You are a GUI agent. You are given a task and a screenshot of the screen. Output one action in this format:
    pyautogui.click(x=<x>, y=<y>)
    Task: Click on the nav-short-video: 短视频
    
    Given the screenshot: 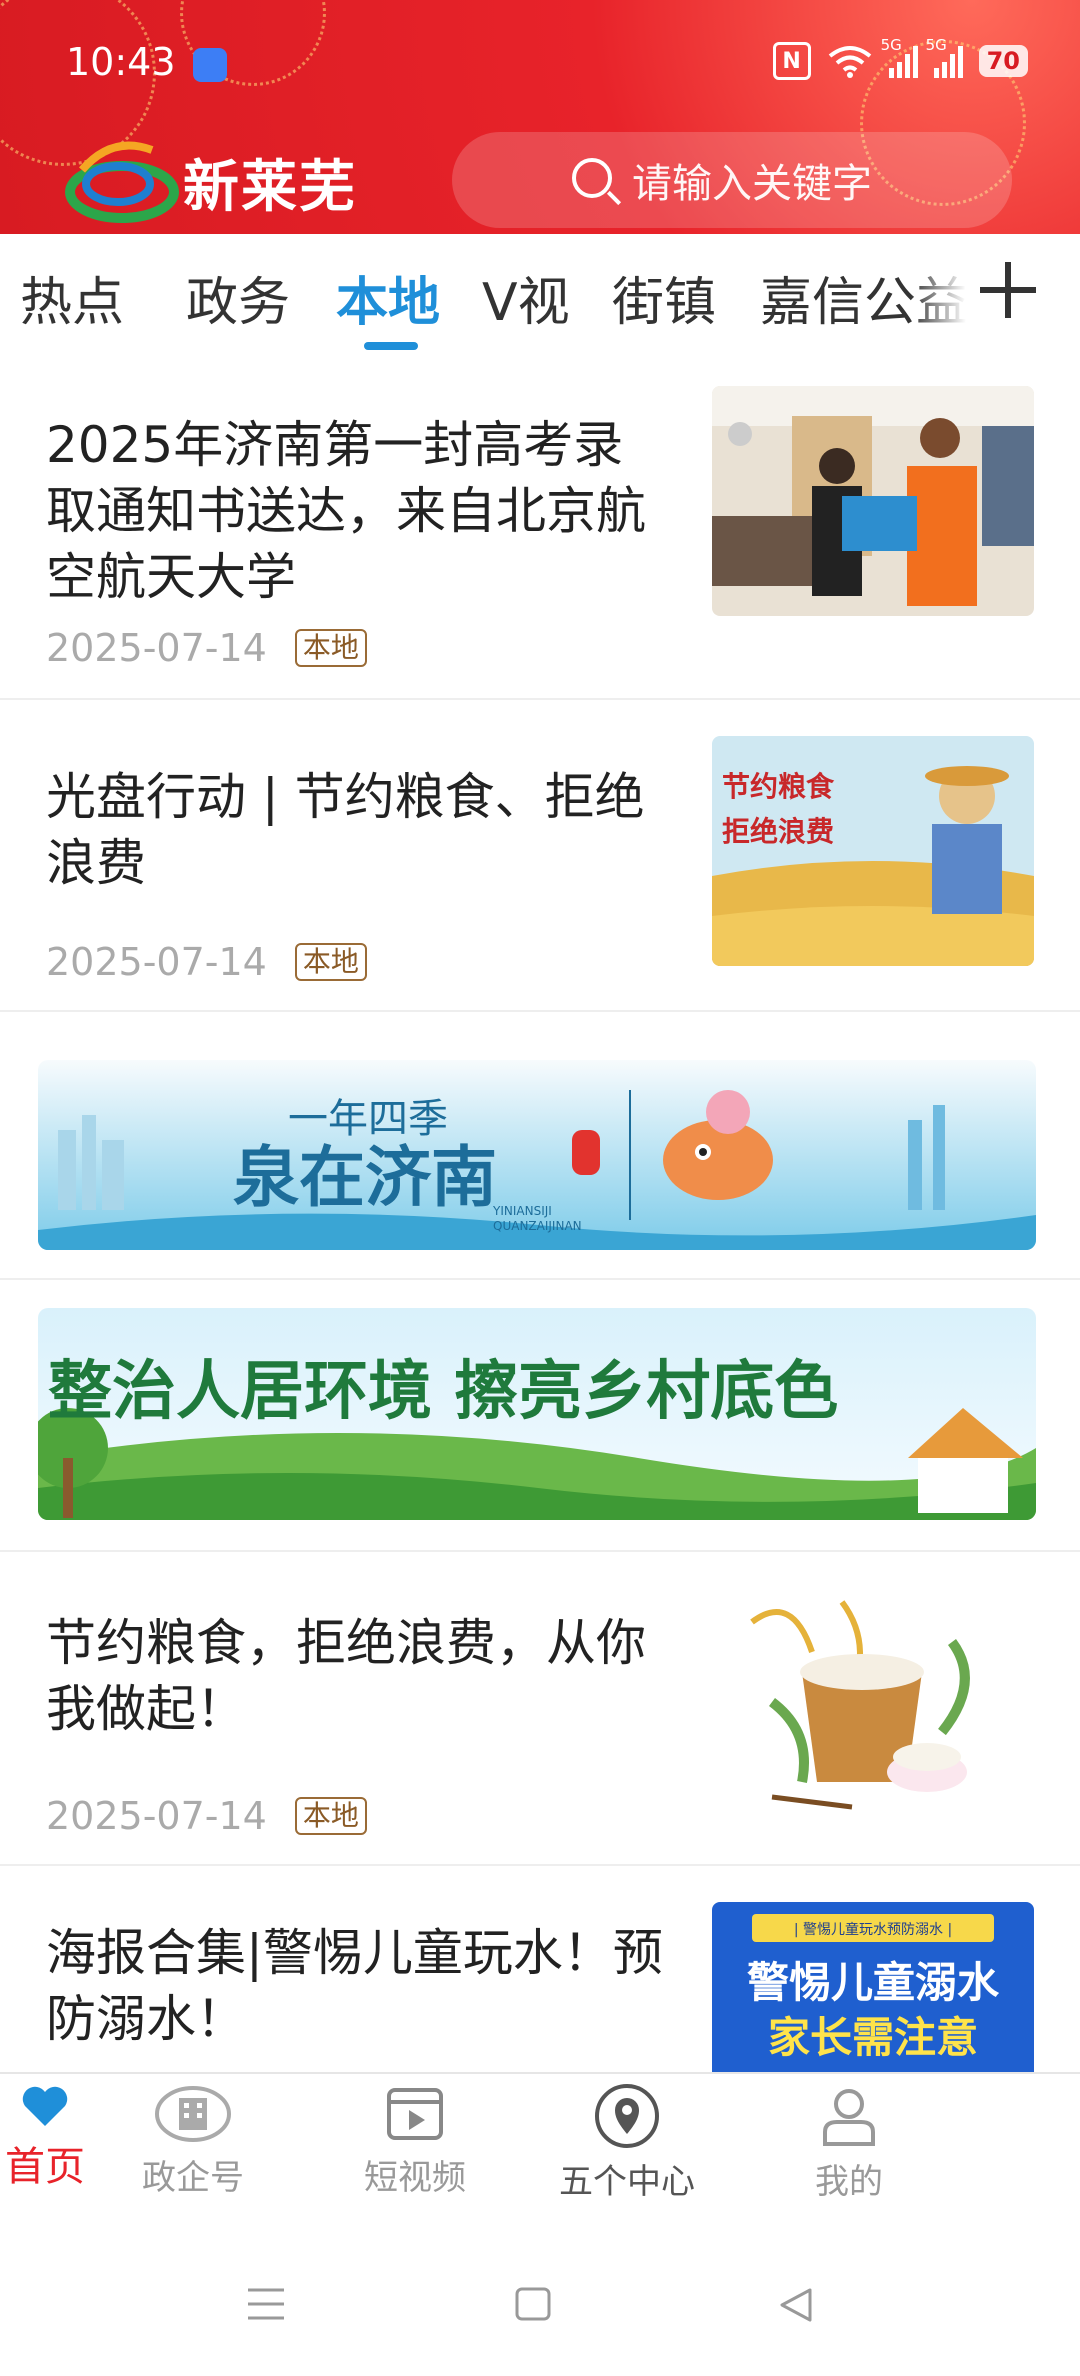 What is the action you would take?
    pyautogui.click(x=415, y=2141)
    